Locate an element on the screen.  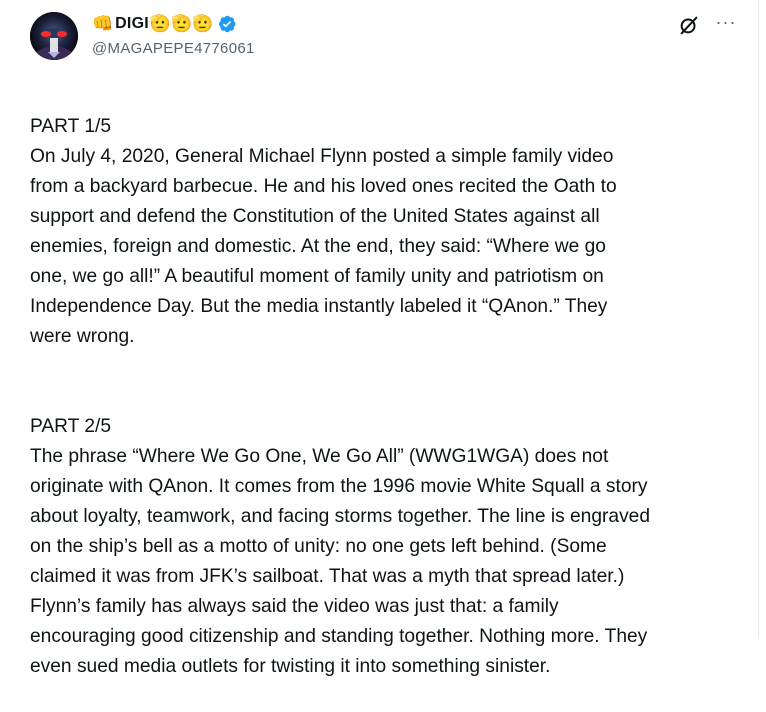
display-name: DIGI is located at coordinates (132, 24).